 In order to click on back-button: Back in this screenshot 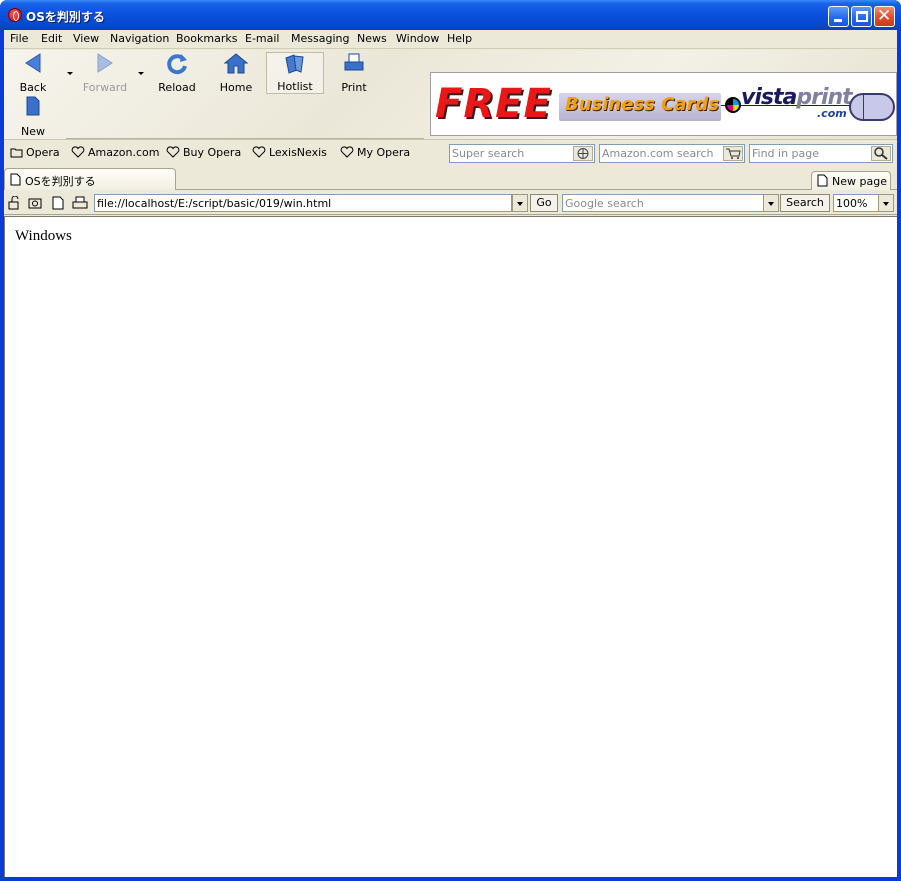, I will do `click(33, 73)`.